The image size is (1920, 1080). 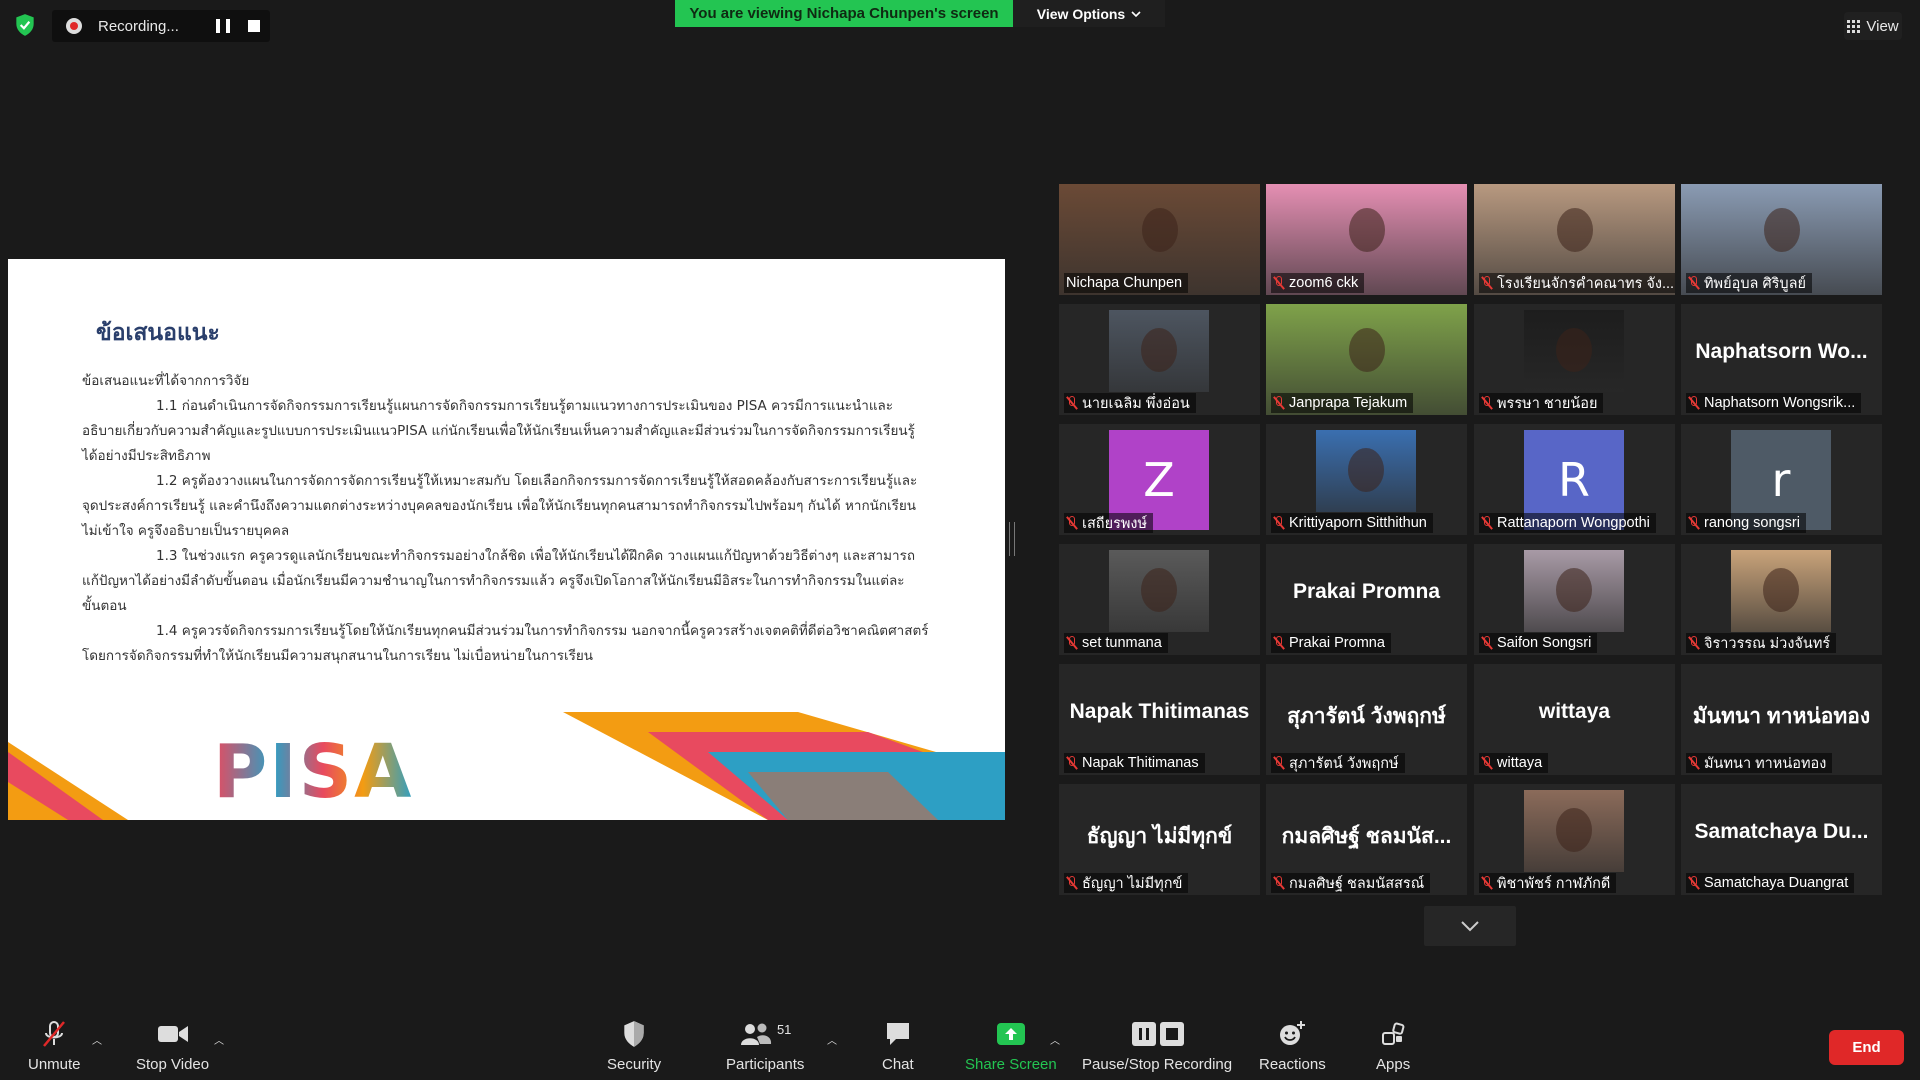 What do you see at coordinates (1116, 643) in the screenshot?
I see `participant-name-tag: set tunmana` at bounding box center [1116, 643].